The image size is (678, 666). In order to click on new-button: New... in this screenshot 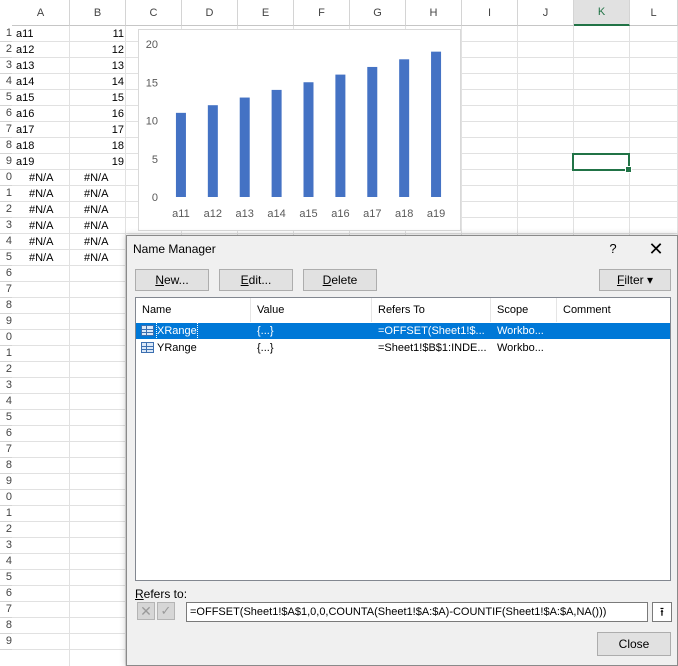, I will do `click(172, 280)`.